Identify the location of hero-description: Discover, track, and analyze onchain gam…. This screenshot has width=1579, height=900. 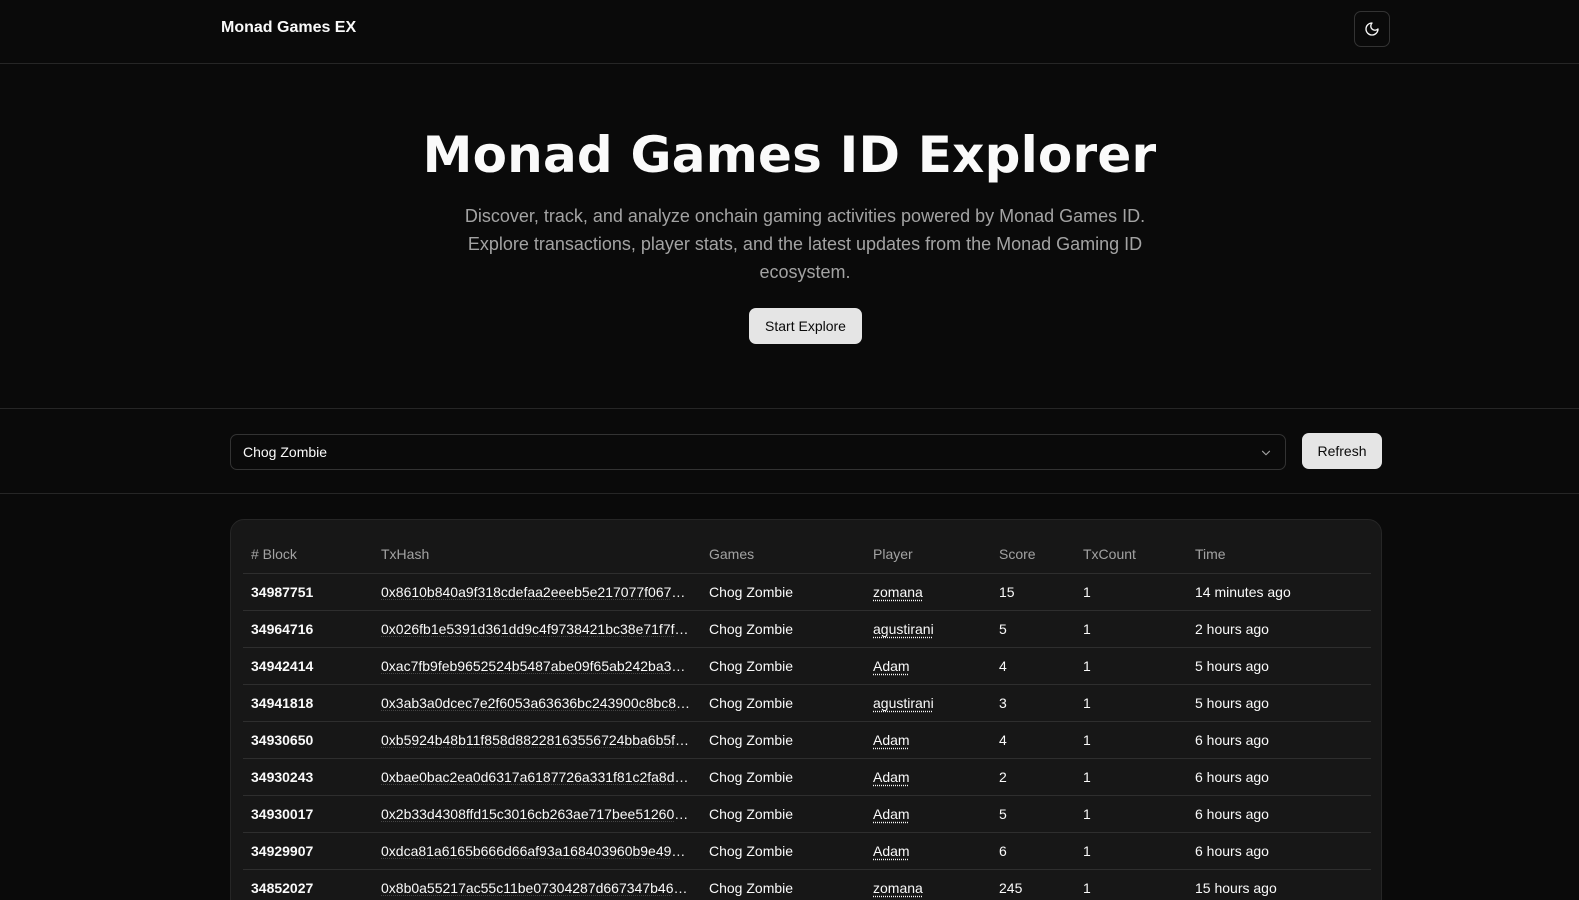
(805, 244).